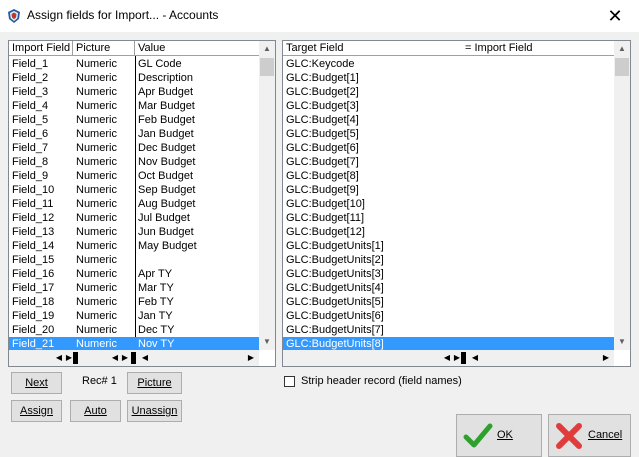  What do you see at coordinates (134, 204) in the screenshot?
I see `table-row: Field_11 Numeric Aug Budget` at bounding box center [134, 204].